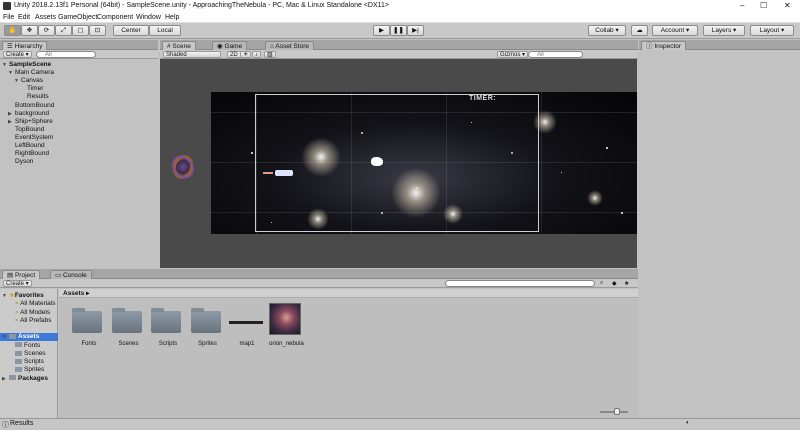 The height and width of the screenshot is (430, 800). I want to click on hierarchy-item: BottomBound, so click(78, 106).